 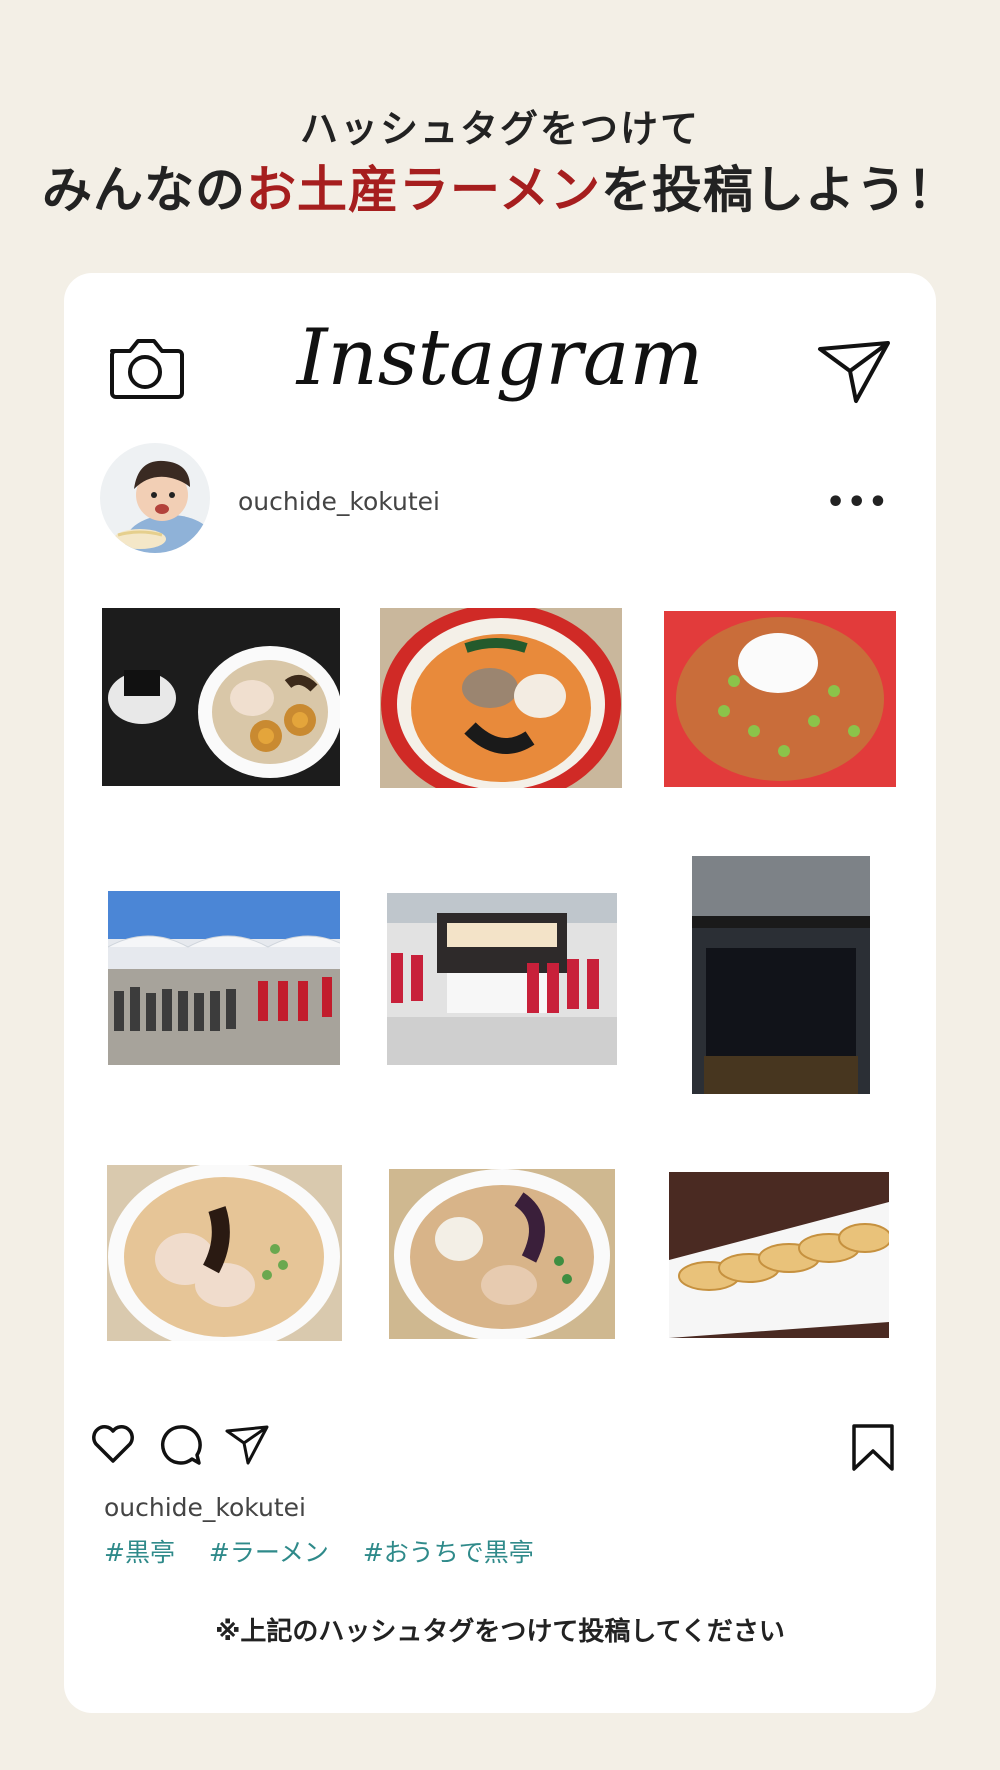 What do you see at coordinates (854, 371) in the screenshot?
I see `send-icon` at bounding box center [854, 371].